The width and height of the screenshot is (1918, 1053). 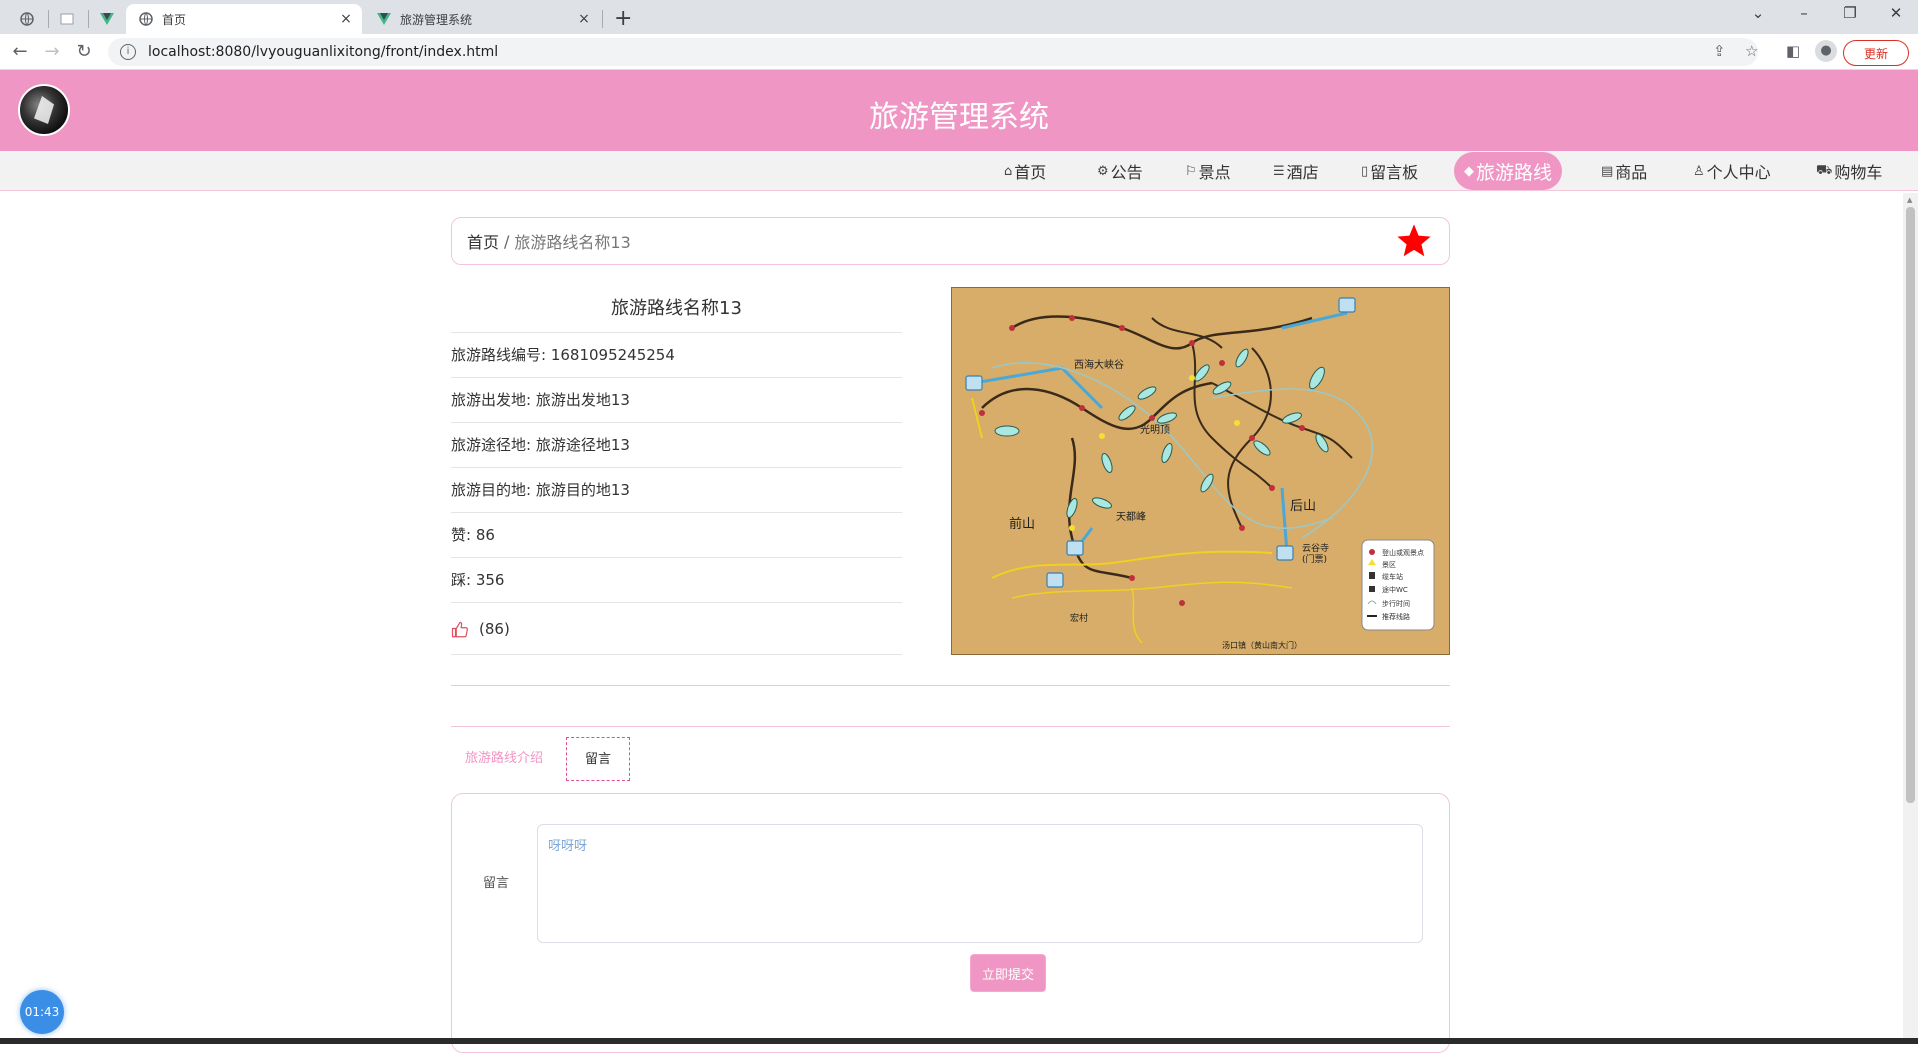 I want to click on nav-item-user-center: ♙ 个人中心, so click(x=1732, y=171).